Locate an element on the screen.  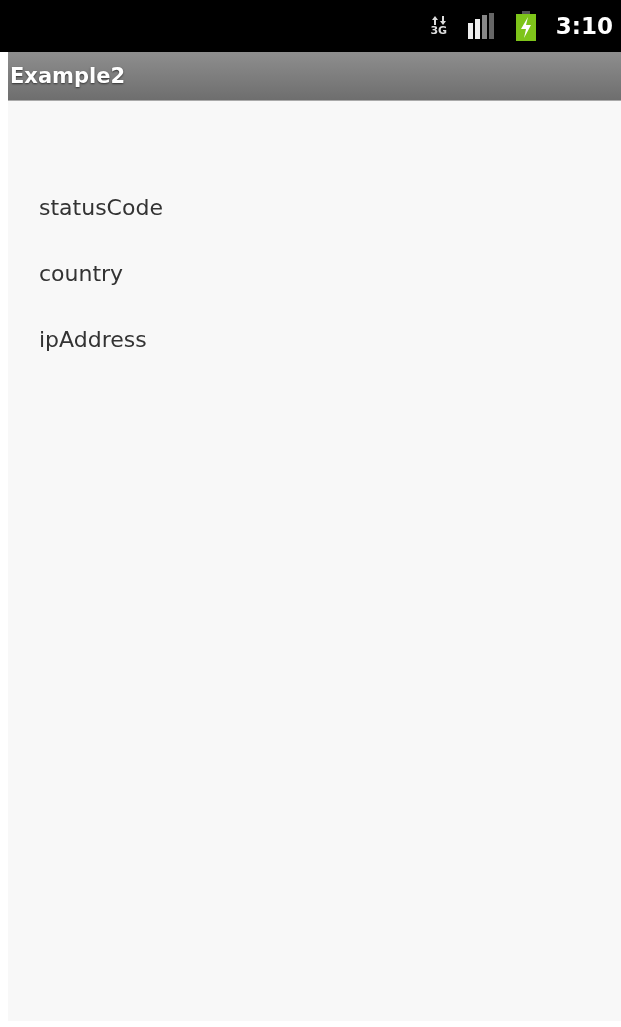
app-title: Example2 is located at coordinates (68, 76).